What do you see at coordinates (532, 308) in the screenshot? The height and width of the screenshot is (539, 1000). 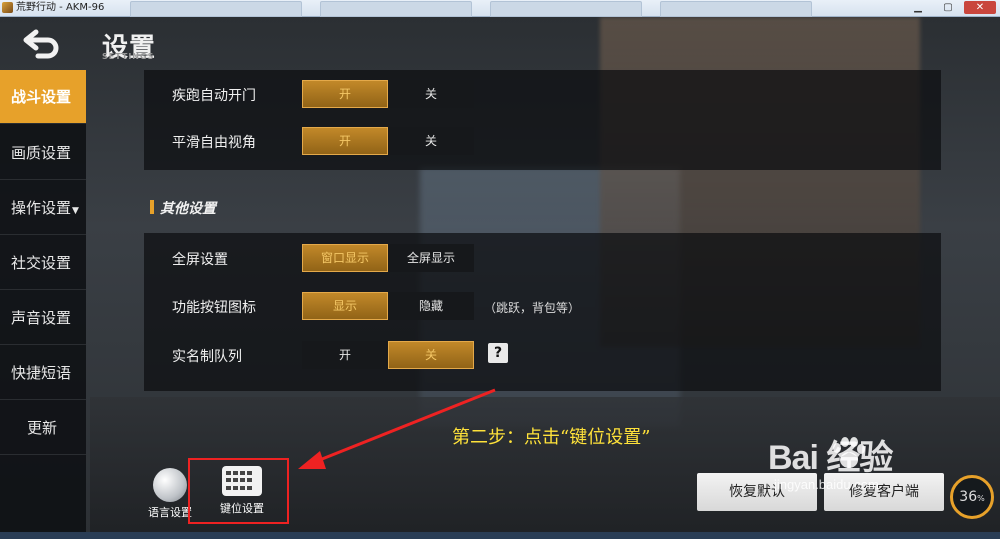 I see `hint-text: （跳跃，背包等）` at bounding box center [532, 308].